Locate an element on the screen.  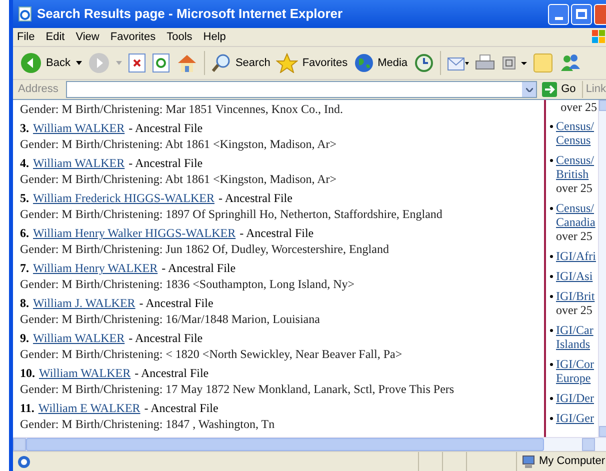
sidebar-link: IGI/Der is located at coordinates (575, 398).